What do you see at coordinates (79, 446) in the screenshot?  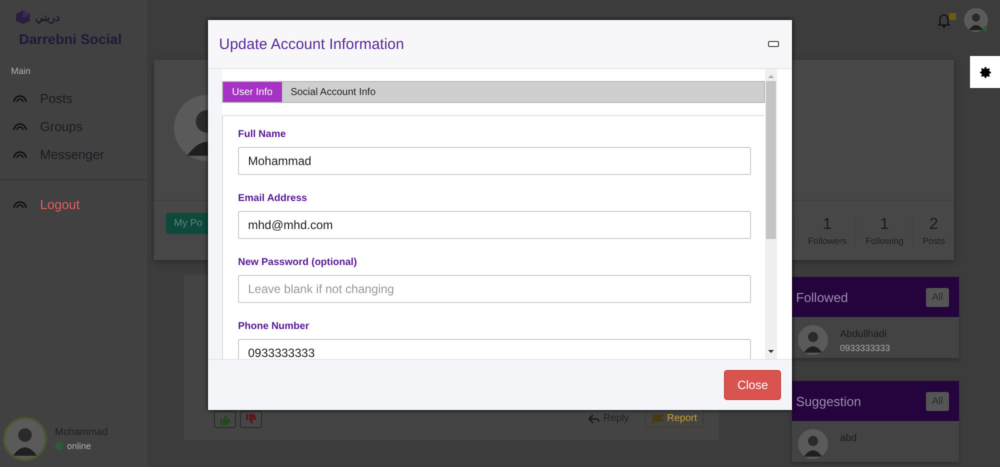 I see `user-status: online` at bounding box center [79, 446].